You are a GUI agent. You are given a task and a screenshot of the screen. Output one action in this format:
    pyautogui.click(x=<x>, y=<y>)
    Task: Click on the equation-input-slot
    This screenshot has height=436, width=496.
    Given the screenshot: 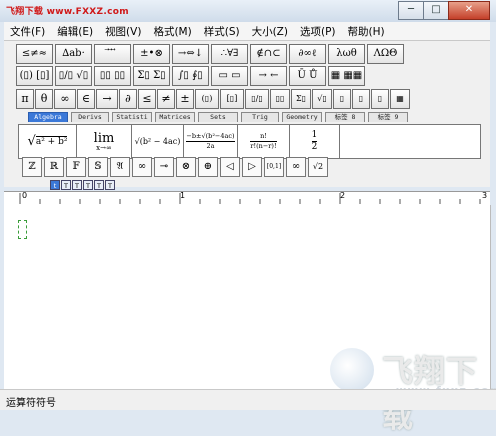 What is the action you would take?
    pyautogui.click(x=22, y=229)
    